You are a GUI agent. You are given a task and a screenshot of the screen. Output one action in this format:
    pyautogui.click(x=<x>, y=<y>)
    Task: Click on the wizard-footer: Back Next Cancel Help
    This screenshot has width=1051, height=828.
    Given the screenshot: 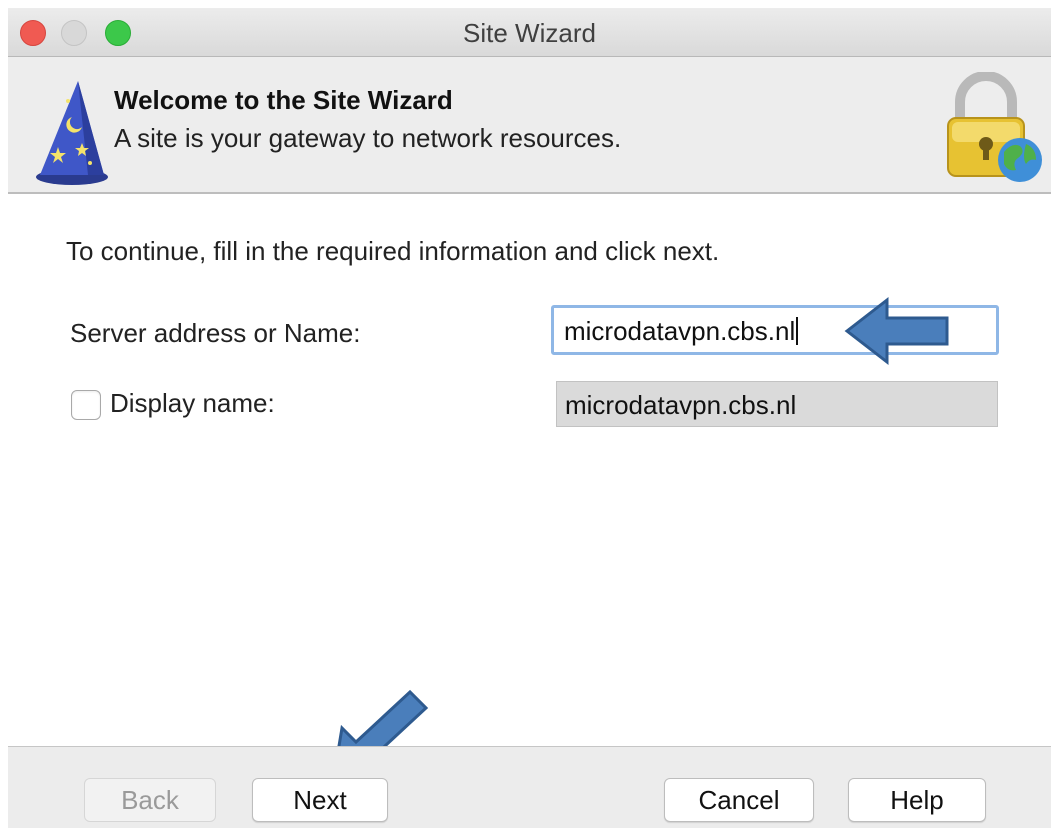 What is the action you would take?
    pyautogui.click(x=529, y=787)
    